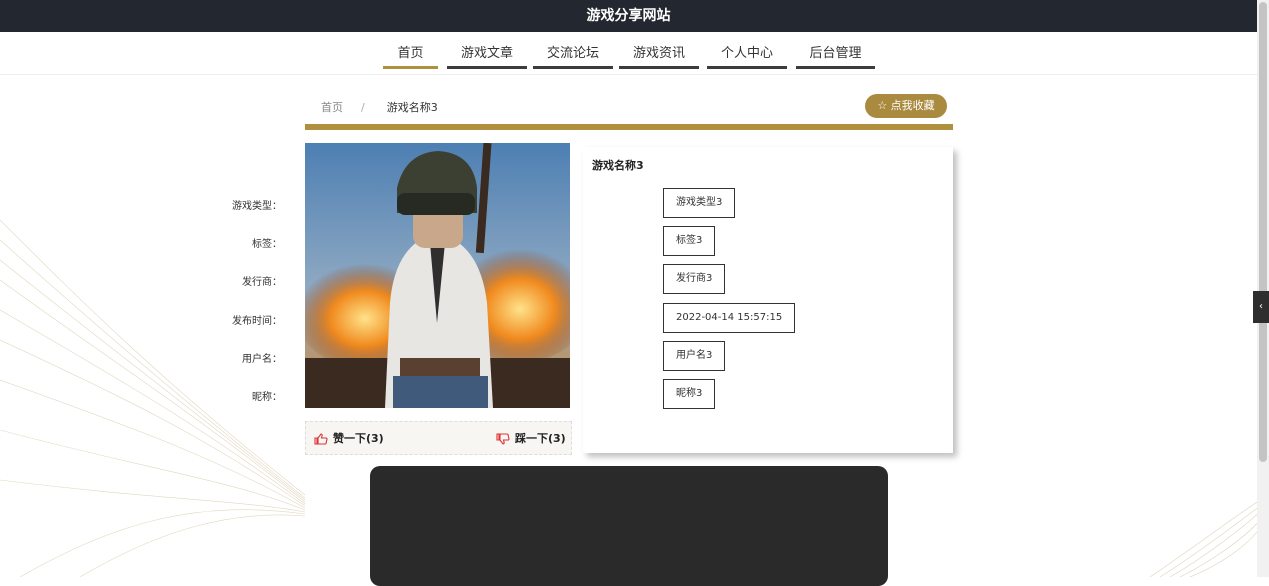 Image resolution: width=1269 pixels, height=586 pixels. I want to click on like-button: 赞一下(3), so click(349, 438).